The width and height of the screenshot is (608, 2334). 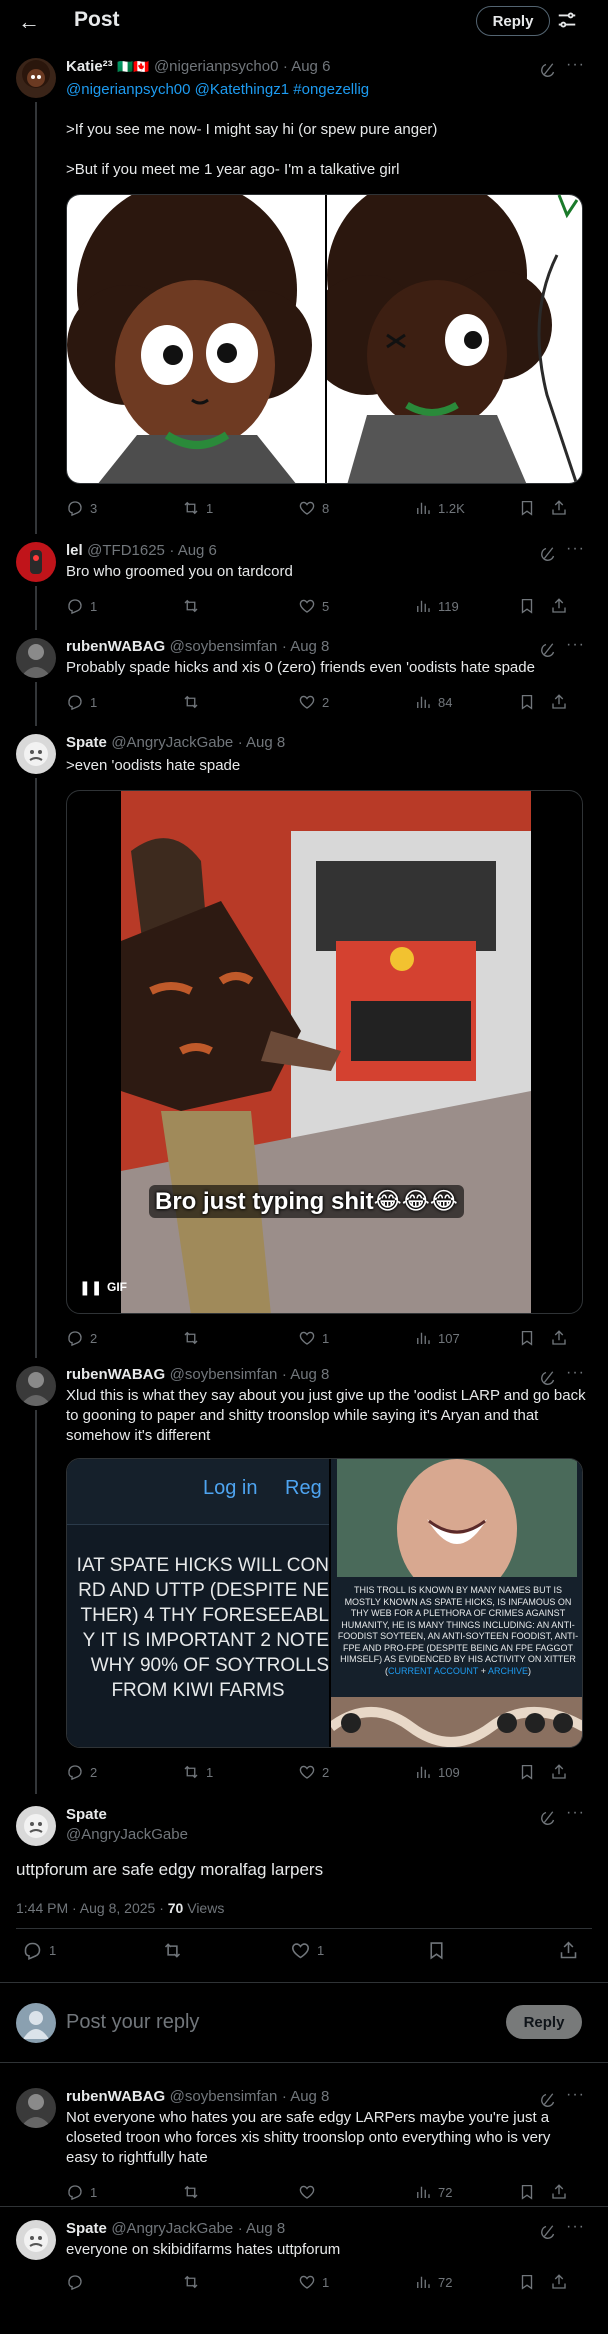 What do you see at coordinates (124, 508) in the screenshot?
I see `reply-icon: 3` at bounding box center [124, 508].